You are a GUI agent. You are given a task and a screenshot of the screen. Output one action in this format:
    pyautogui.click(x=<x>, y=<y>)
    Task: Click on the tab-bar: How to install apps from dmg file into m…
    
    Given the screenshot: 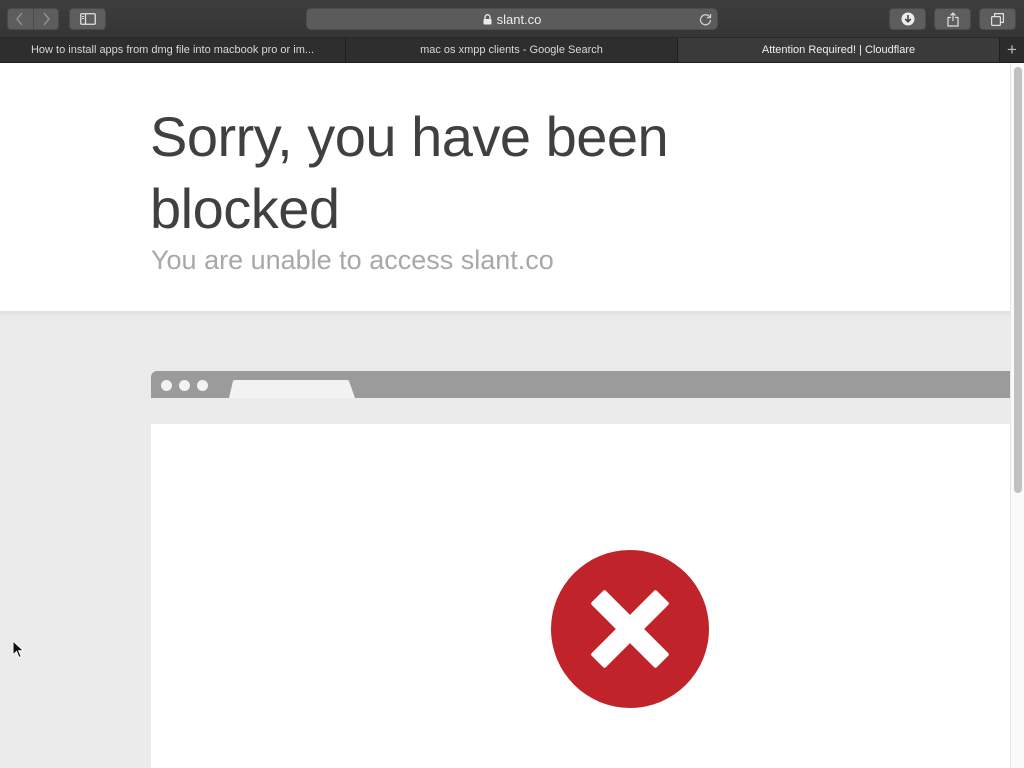 What is the action you would take?
    pyautogui.click(x=512, y=50)
    